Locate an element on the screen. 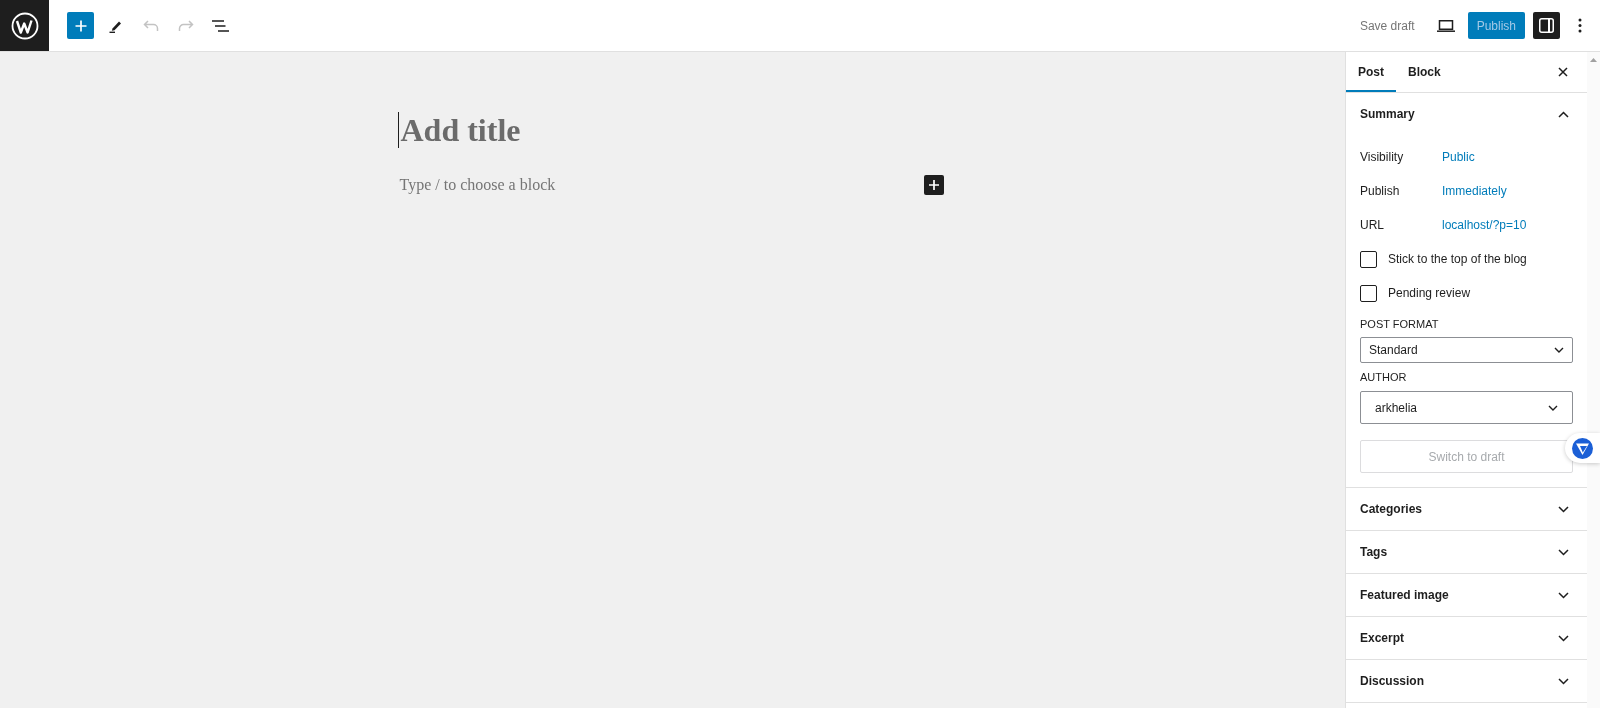  panel-header: Summary is located at coordinates (1466, 114).